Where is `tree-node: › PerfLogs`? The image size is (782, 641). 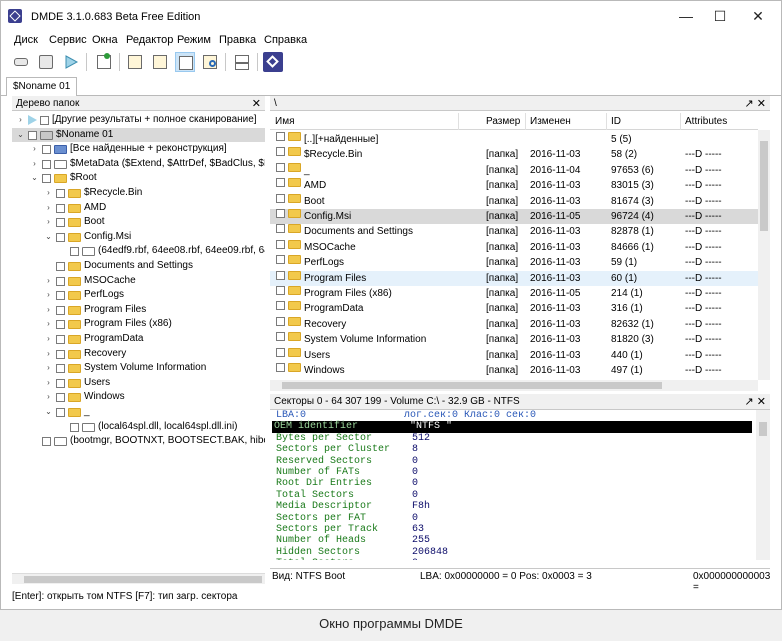 tree-node: › PerfLogs is located at coordinates (138, 295).